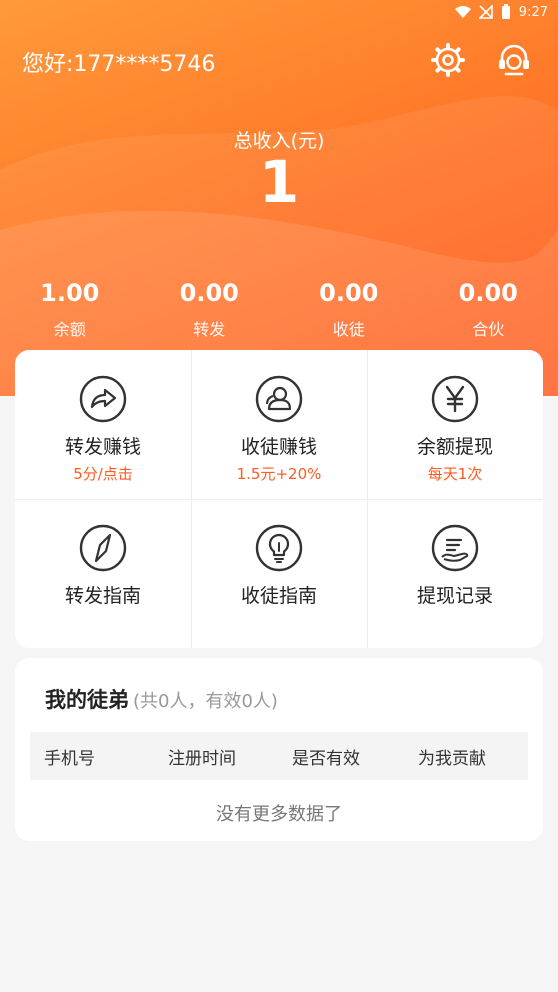  What do you see at coordinates (279, 474) in the screenshot?
I see `menu-subtitle: 1.5元+20%` at bounding box center [279, 474].